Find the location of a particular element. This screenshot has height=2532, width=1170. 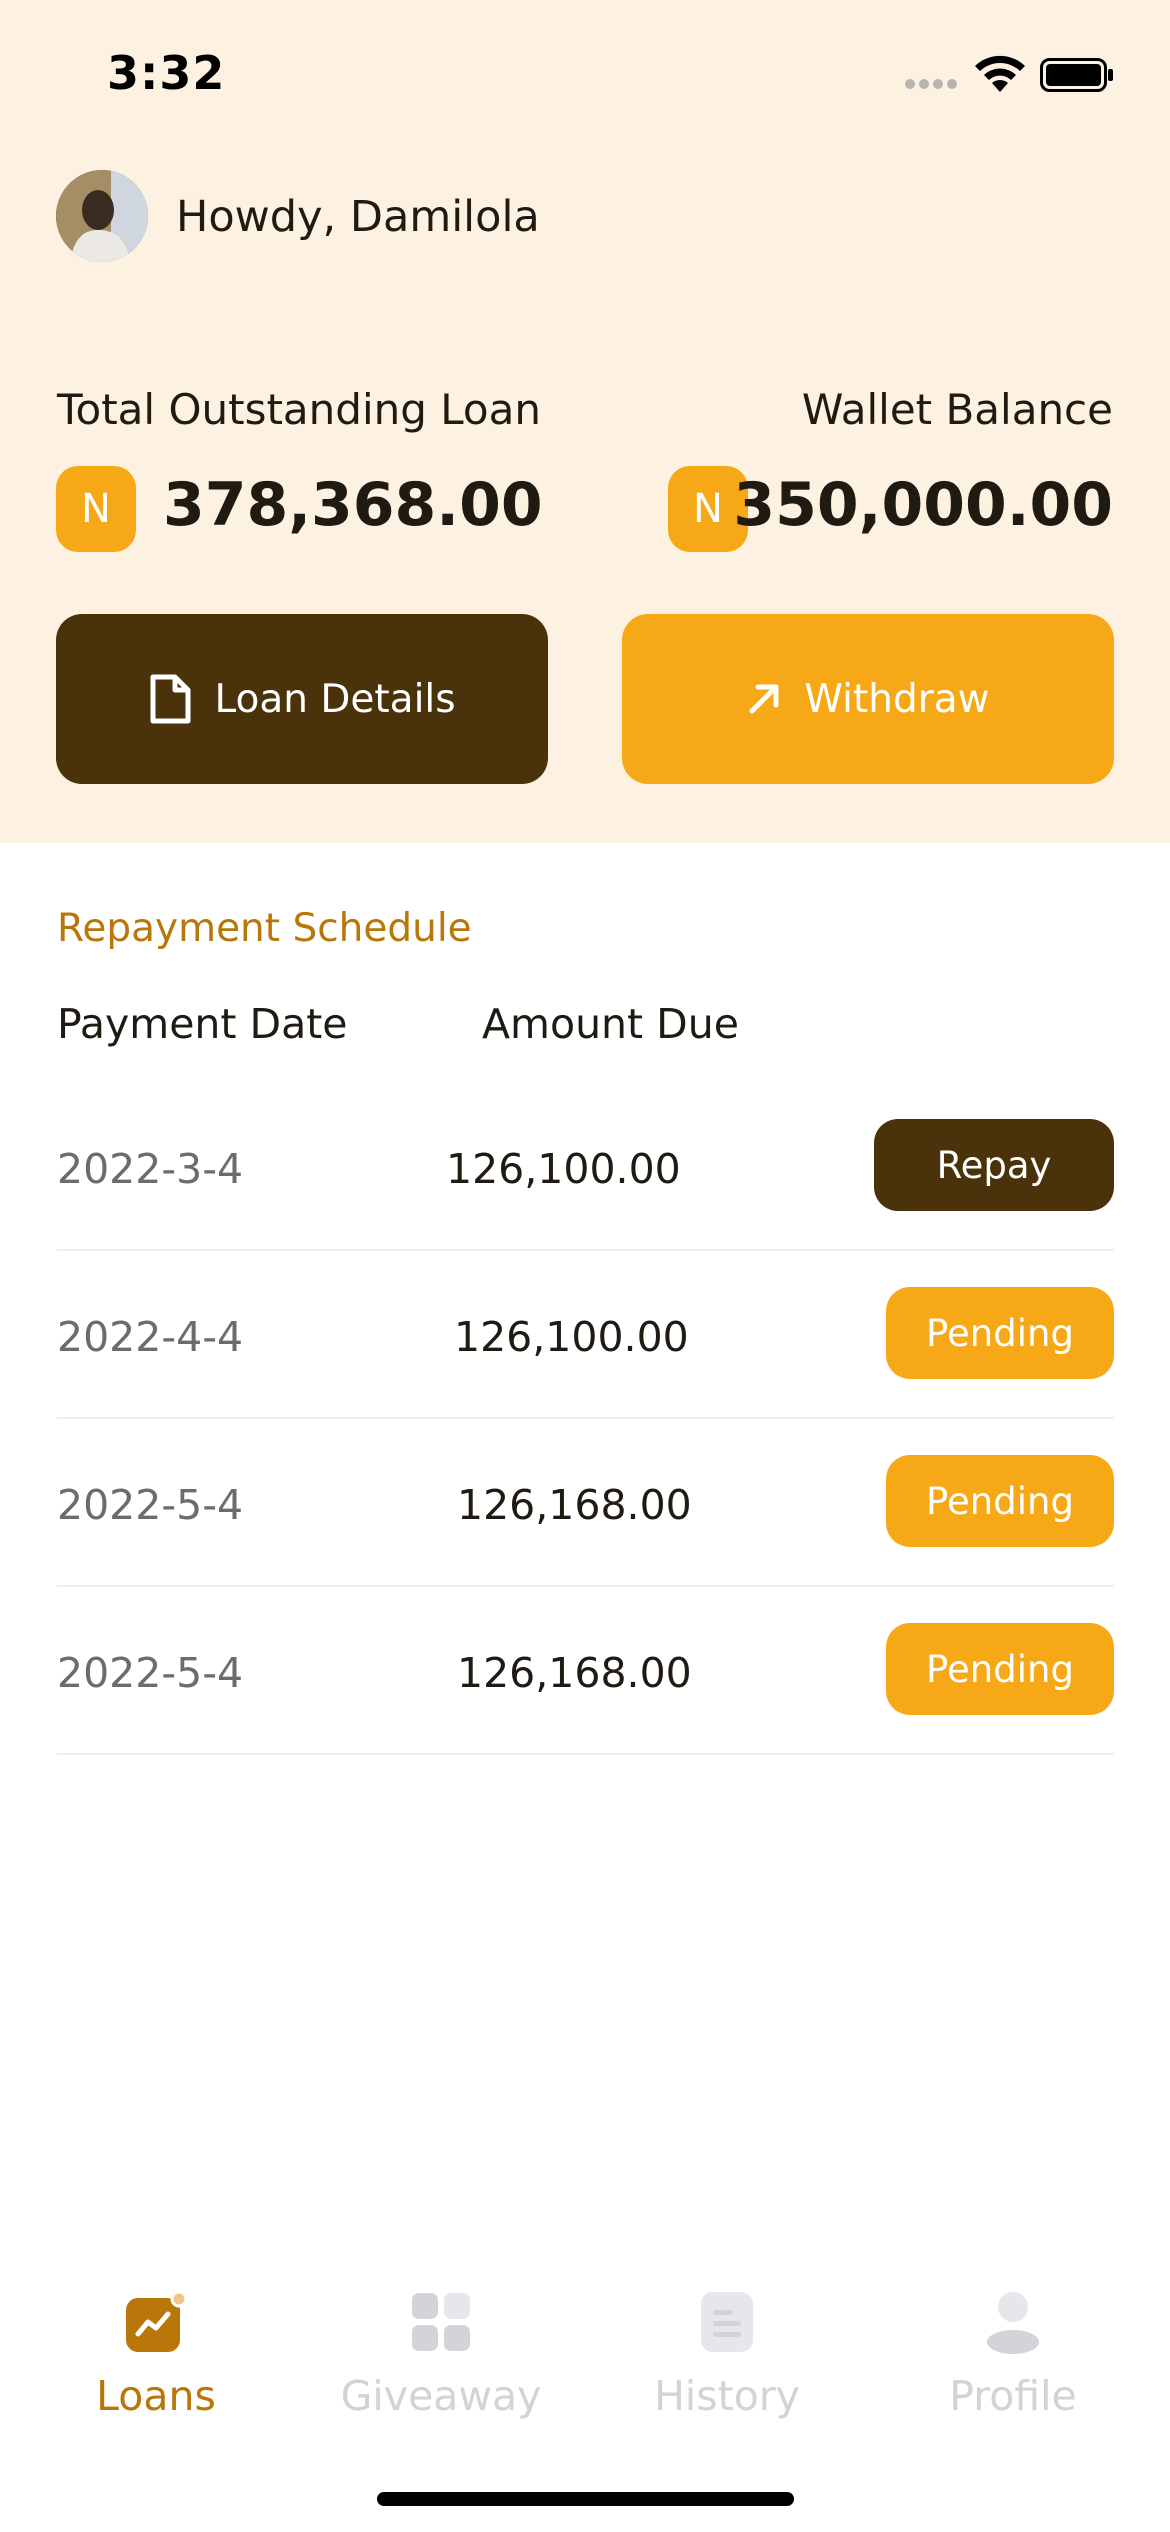

tab-label: History is located at coordinates (727, 2396).